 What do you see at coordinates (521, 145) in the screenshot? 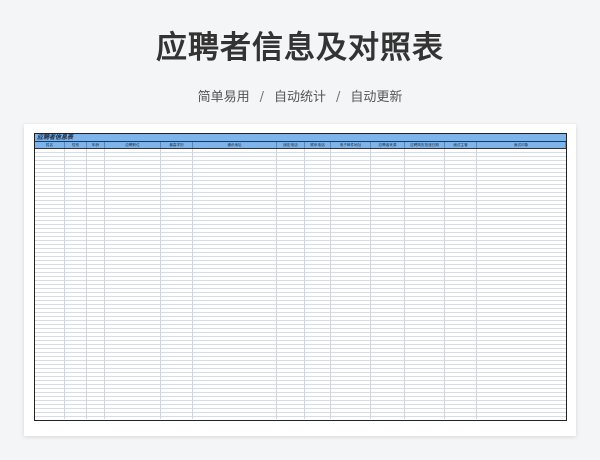
I see `column-header: 面试印象` at bounding box center [521, 145].